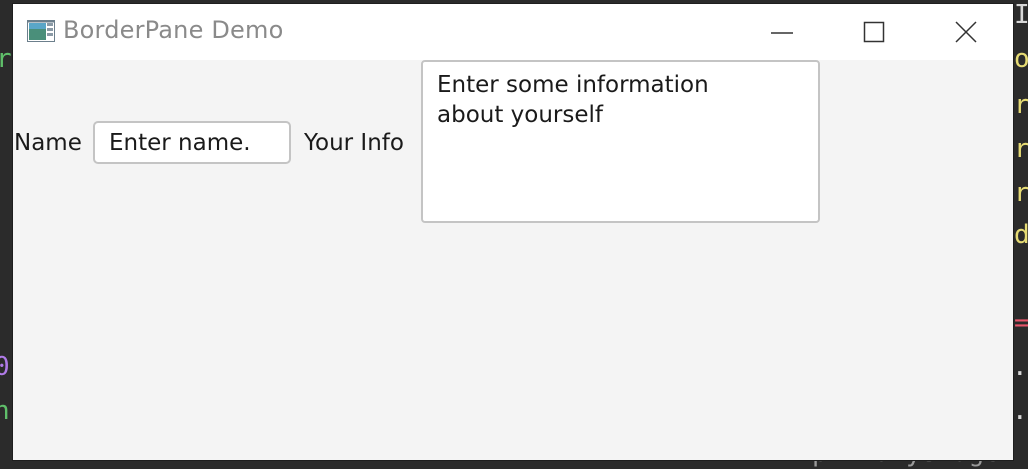 This screenshot has height=469, width=1028. Describe the element at coordinates (5, 367) in the screenshot. I see `bg-code-fragment: 0` at that location.